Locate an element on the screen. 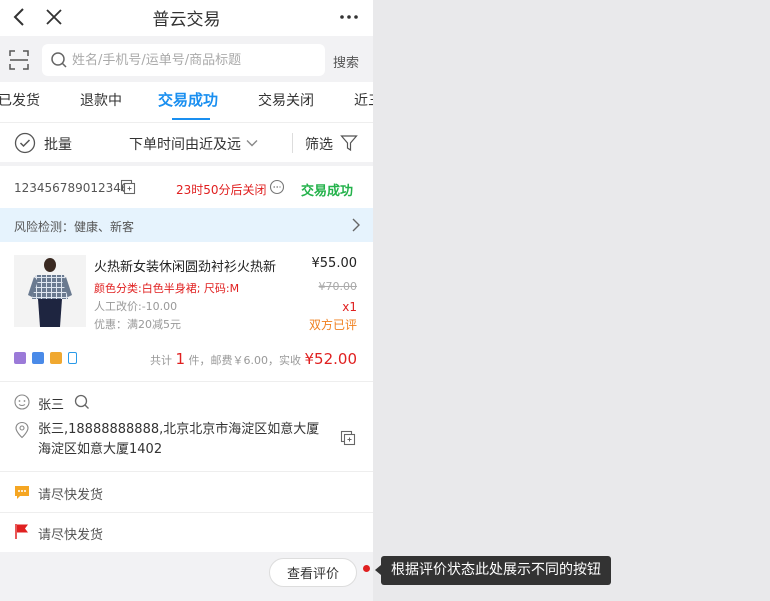  tab-recent: 近三 is located at coordinates (363, 100).